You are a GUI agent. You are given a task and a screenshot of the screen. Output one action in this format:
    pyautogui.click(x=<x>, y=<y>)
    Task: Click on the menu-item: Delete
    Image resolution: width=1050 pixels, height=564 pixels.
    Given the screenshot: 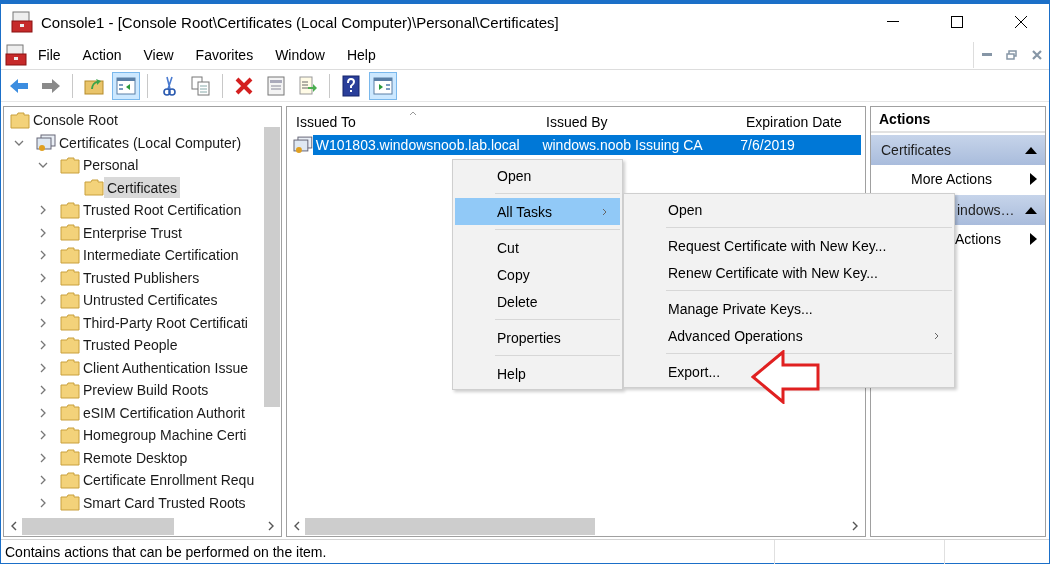 What is the action you would take?
    pyautogui.click(x=537, y=301)
    